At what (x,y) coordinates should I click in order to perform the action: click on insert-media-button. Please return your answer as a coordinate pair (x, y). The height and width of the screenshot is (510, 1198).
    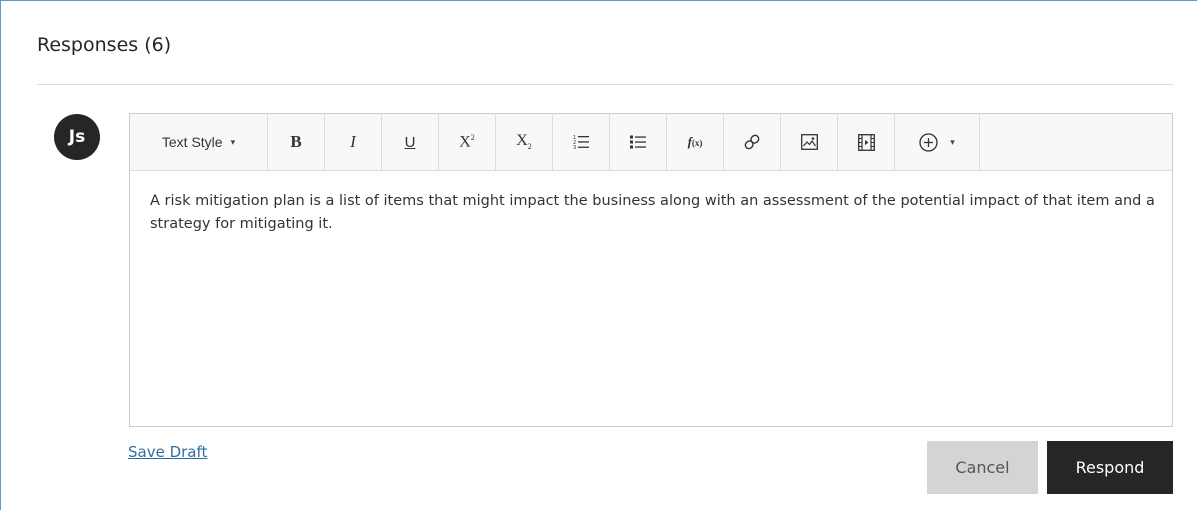
    Looking at the image, I should click on (866, 142).